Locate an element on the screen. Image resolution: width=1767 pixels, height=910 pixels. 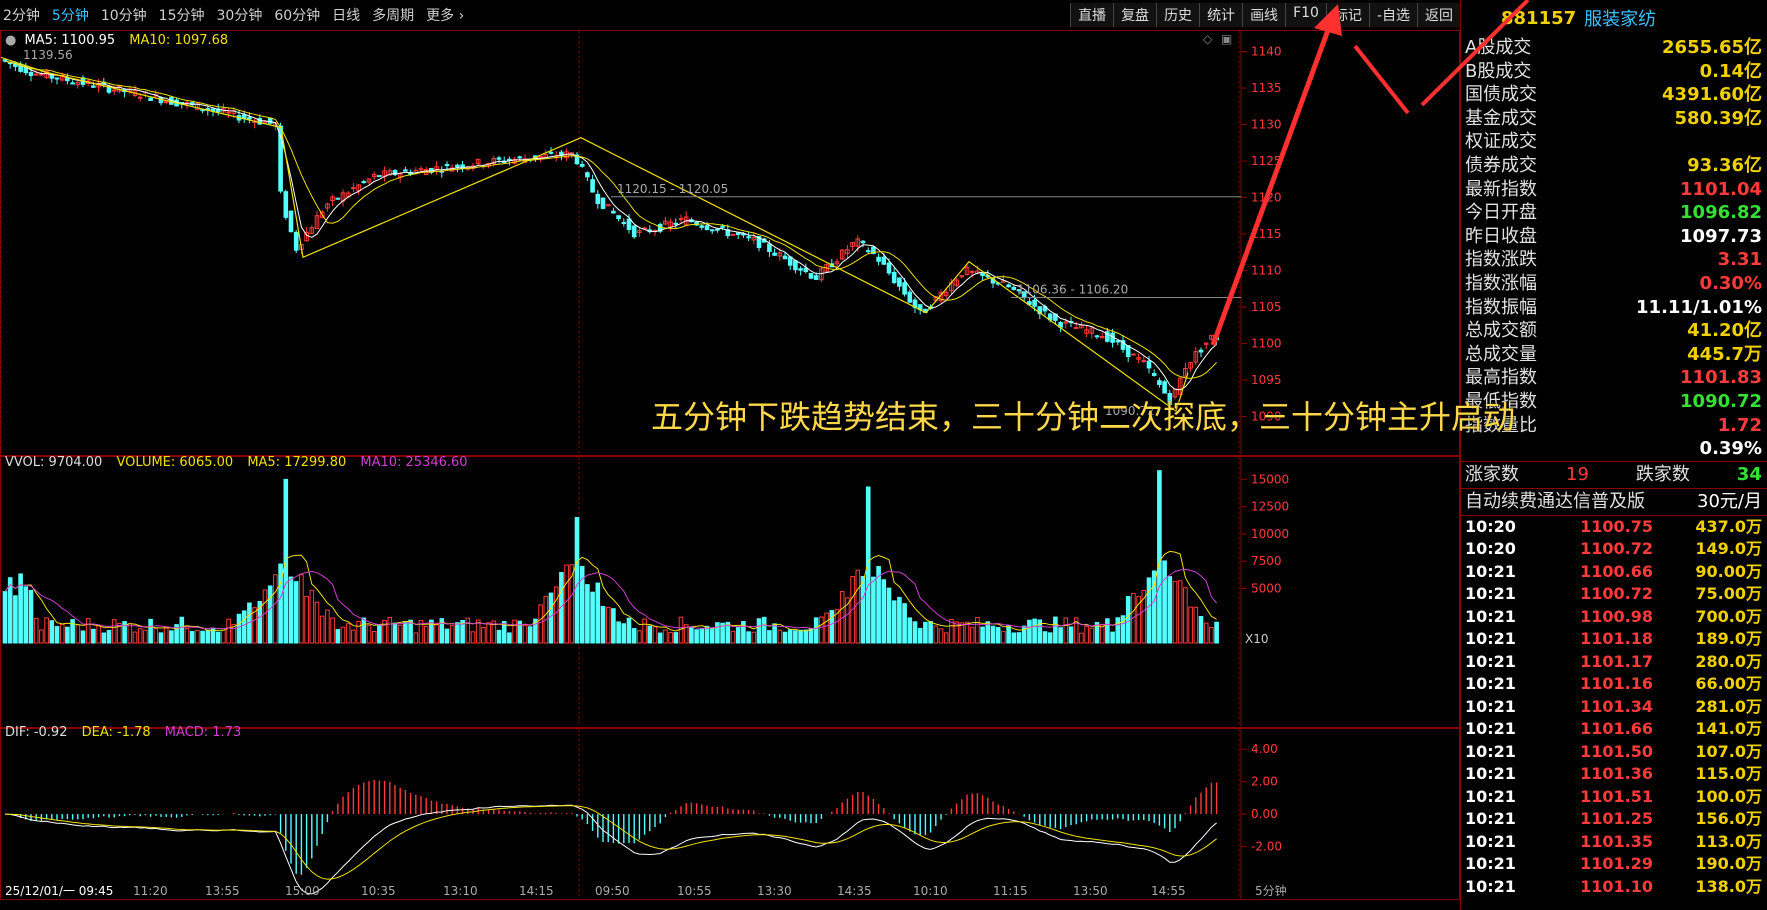
time-axis-label: 14:35 is located at coordinates (854, 891).